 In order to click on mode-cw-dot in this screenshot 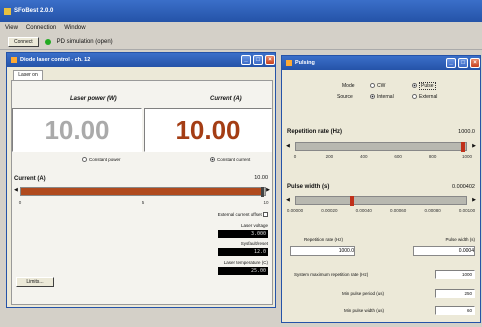, I will do `click(372, 86)`.